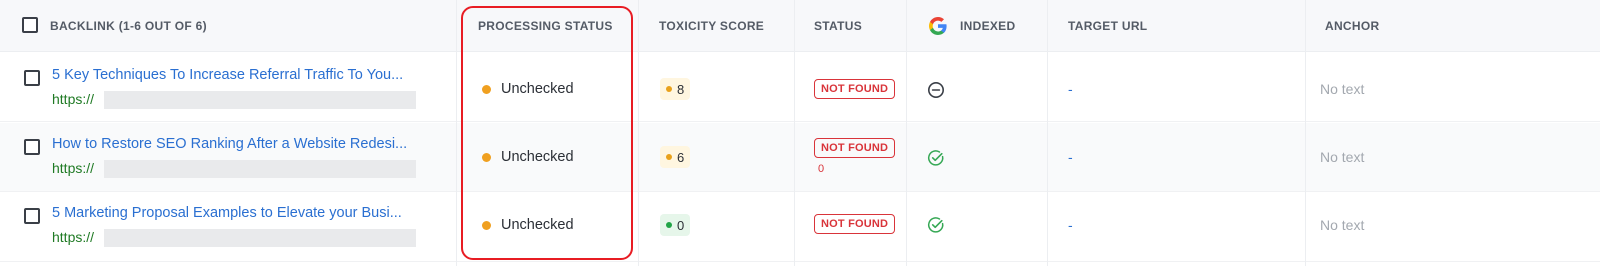 The image size is (1600, 266). I want to click on processing-status-highlight, so click(547, 133).